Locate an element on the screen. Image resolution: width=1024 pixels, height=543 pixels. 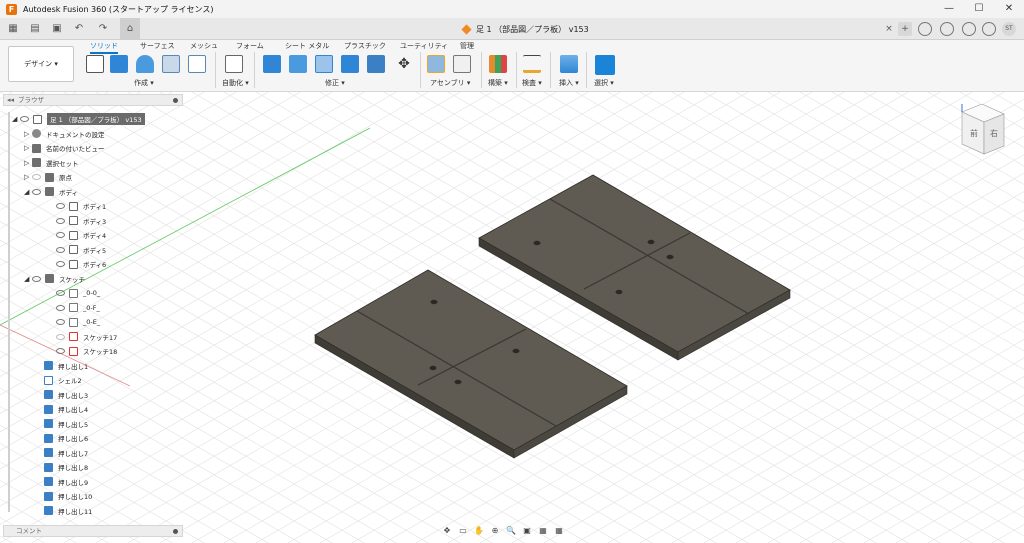
document-tab: 足 1 （部品図／プラ板） v153 is located at coordinates (525, 29).